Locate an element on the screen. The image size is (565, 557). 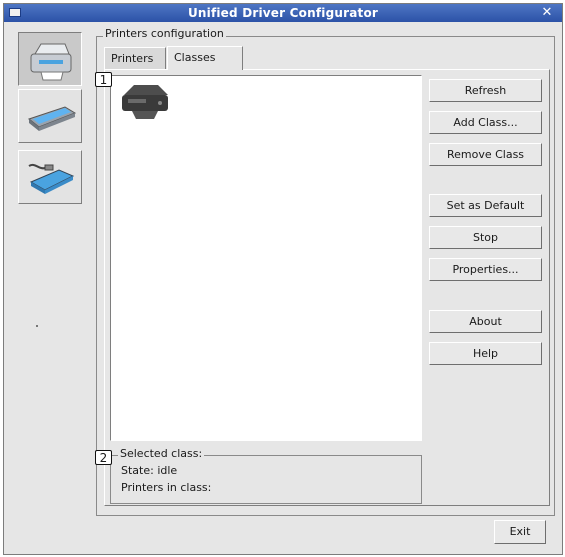
callout-2: 2 is located at coordinates (103, 457).